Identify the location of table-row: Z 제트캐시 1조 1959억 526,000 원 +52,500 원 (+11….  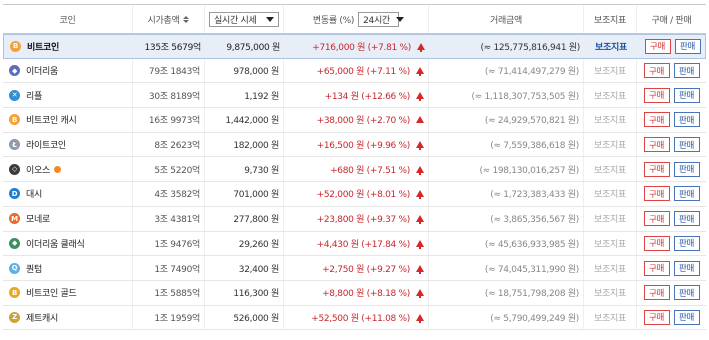
(354, 318).